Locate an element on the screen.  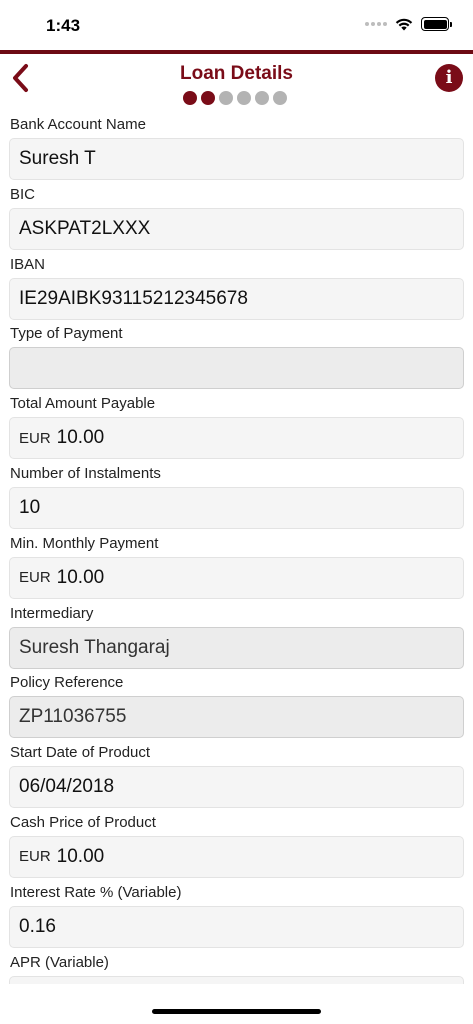
field-value: Suresh T is located at coordinates (57, 158).